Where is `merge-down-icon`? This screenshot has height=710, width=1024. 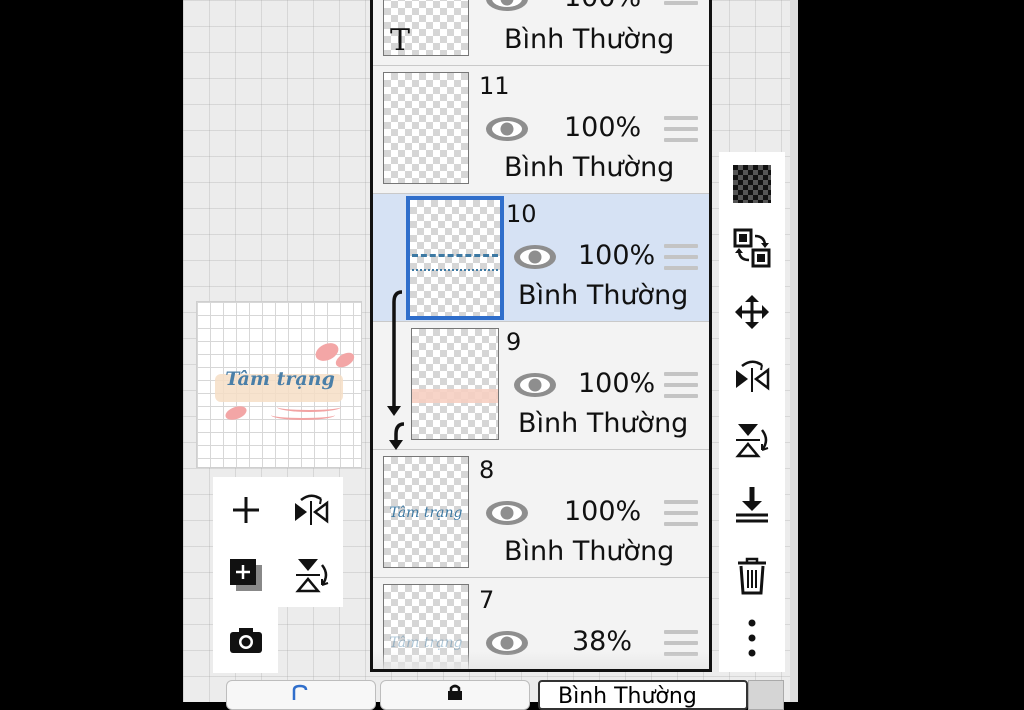
merge-down-icon is located at coordinates (752, 505).